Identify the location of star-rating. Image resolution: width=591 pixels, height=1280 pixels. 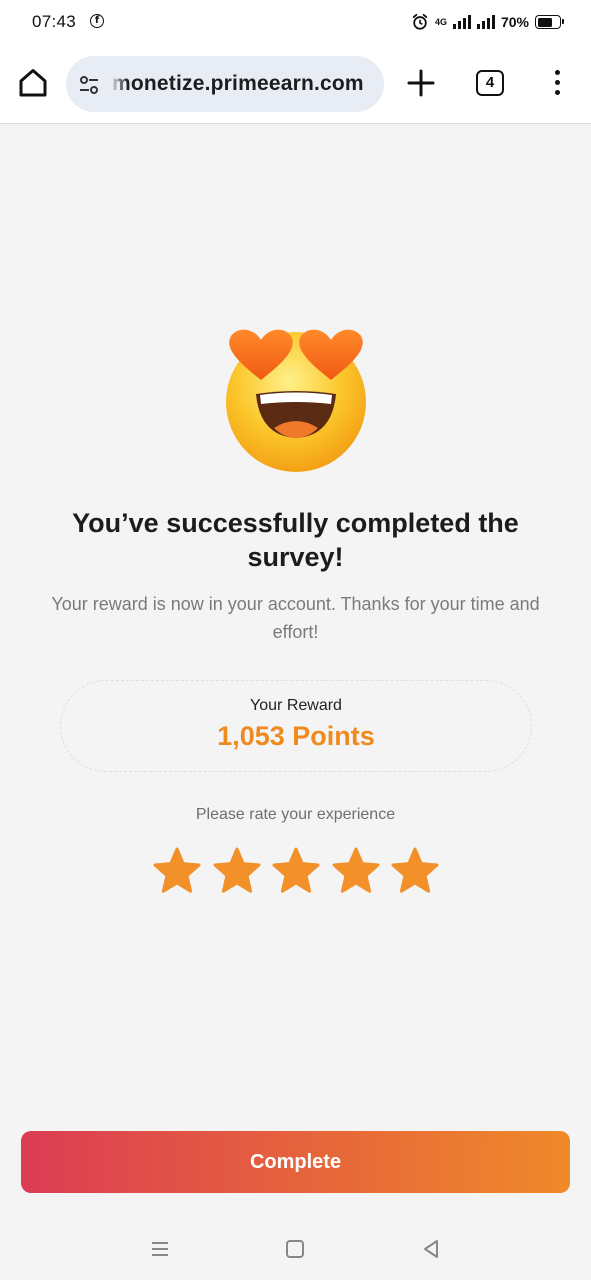
(296, 872).